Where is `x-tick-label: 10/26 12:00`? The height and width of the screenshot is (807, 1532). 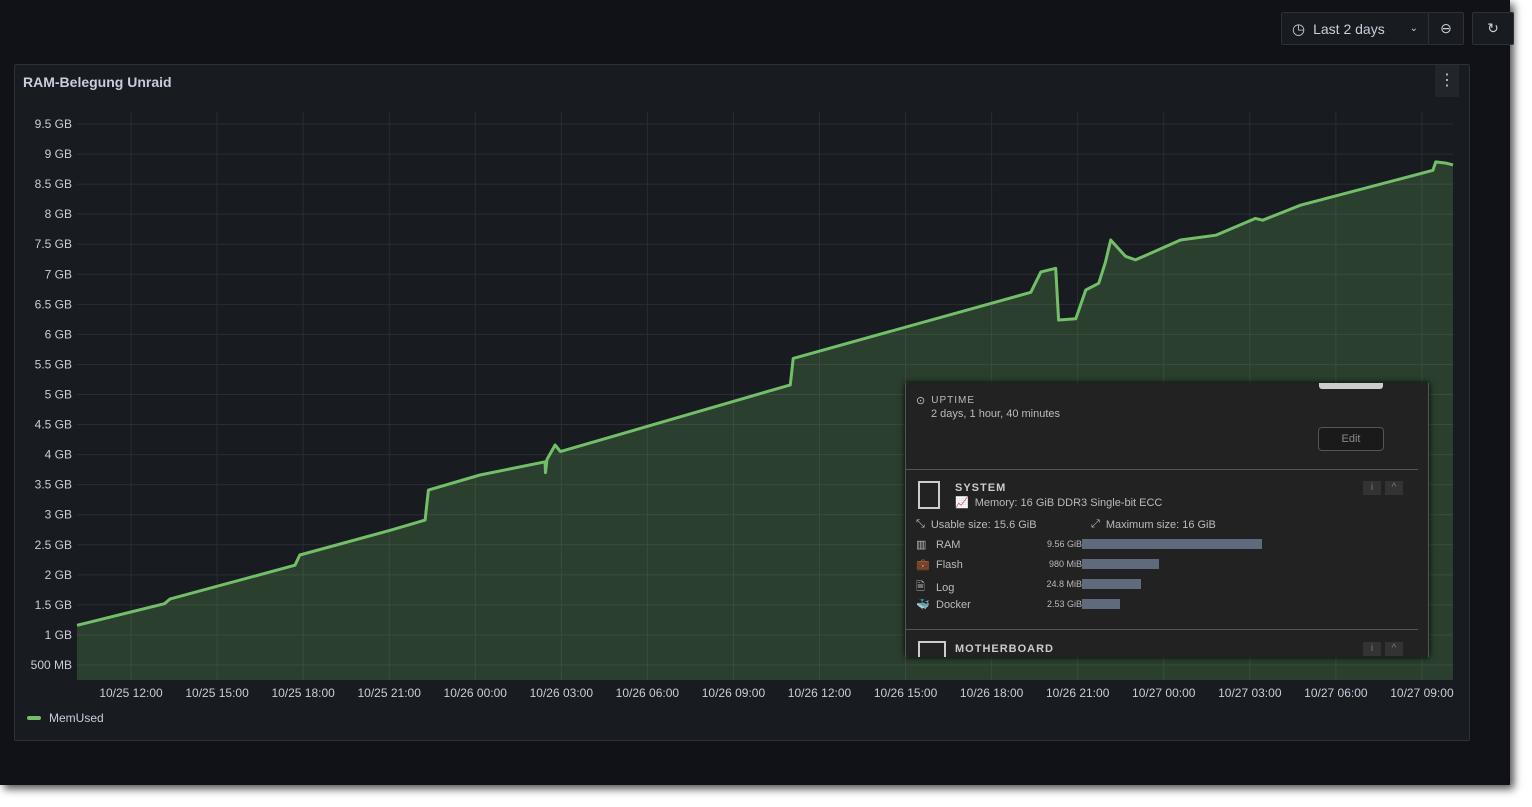 x-tick-label: 10/26 12:00 is located at coordinates (820, 693).